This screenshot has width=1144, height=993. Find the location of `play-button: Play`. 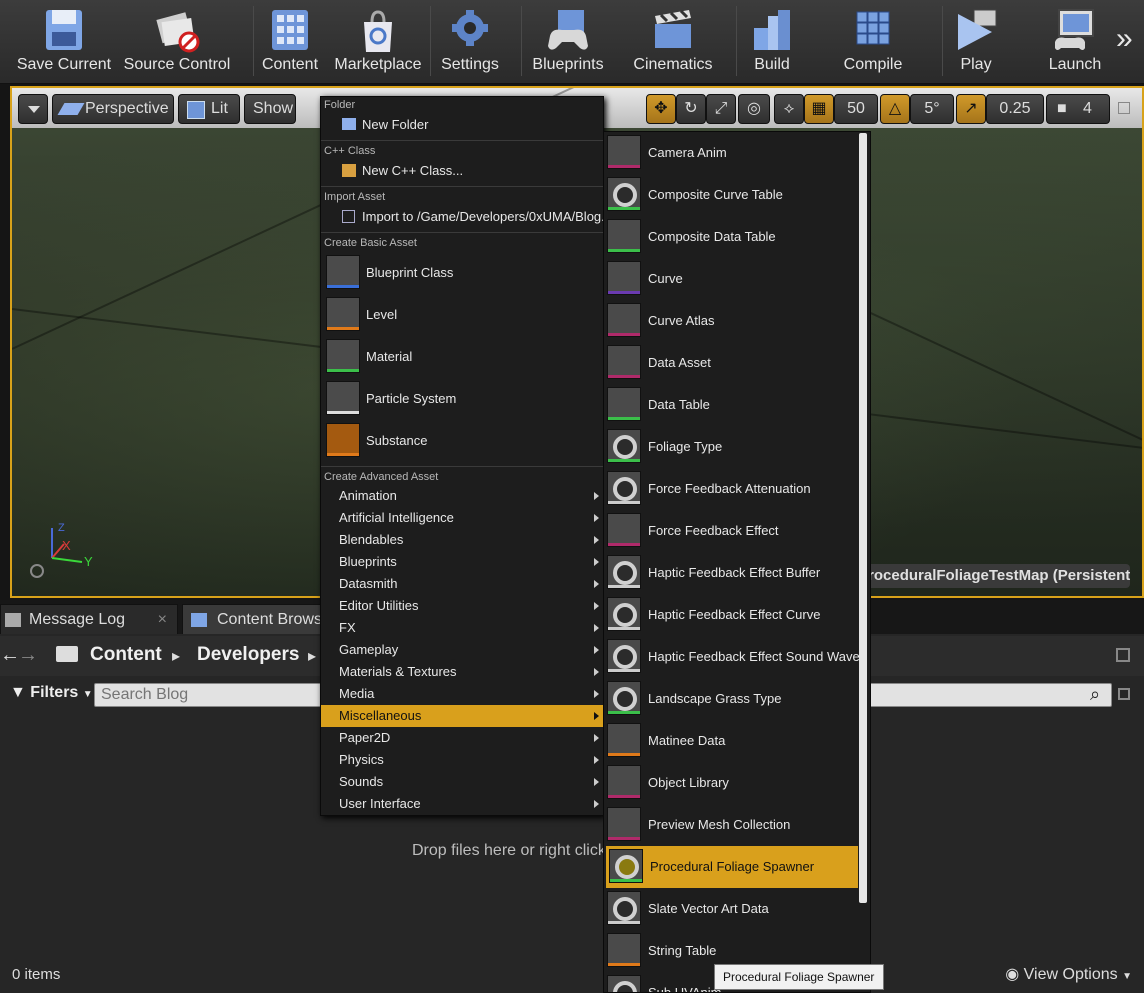

play-button: Play is located at coordinates (976, 42).